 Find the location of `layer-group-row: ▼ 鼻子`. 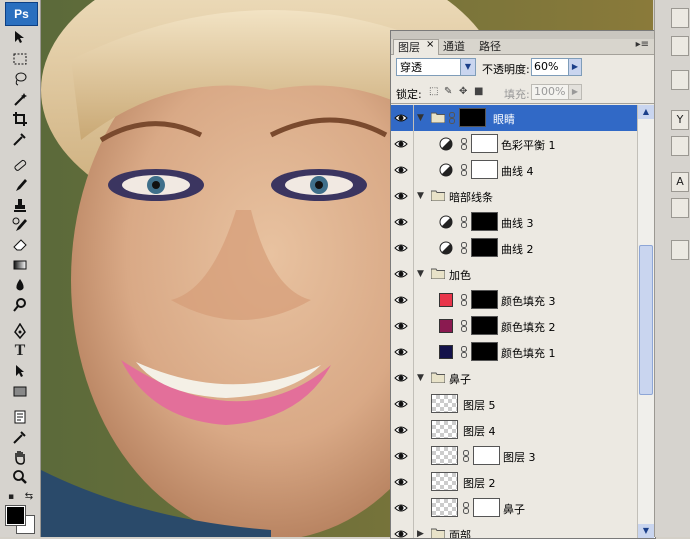

layer-group-row: ▼ 鼻子 is located at coordinates (514, 378).